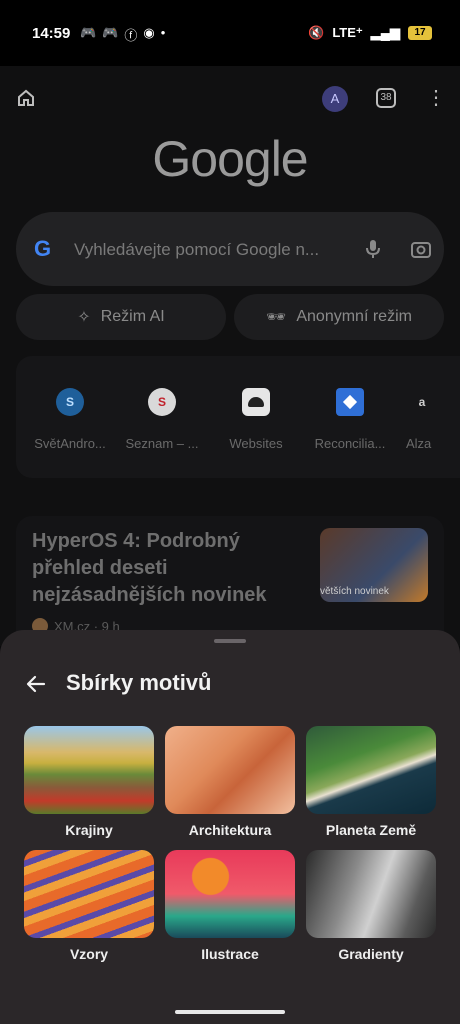  I want to click on google-lens-icon, so click(421, 249).